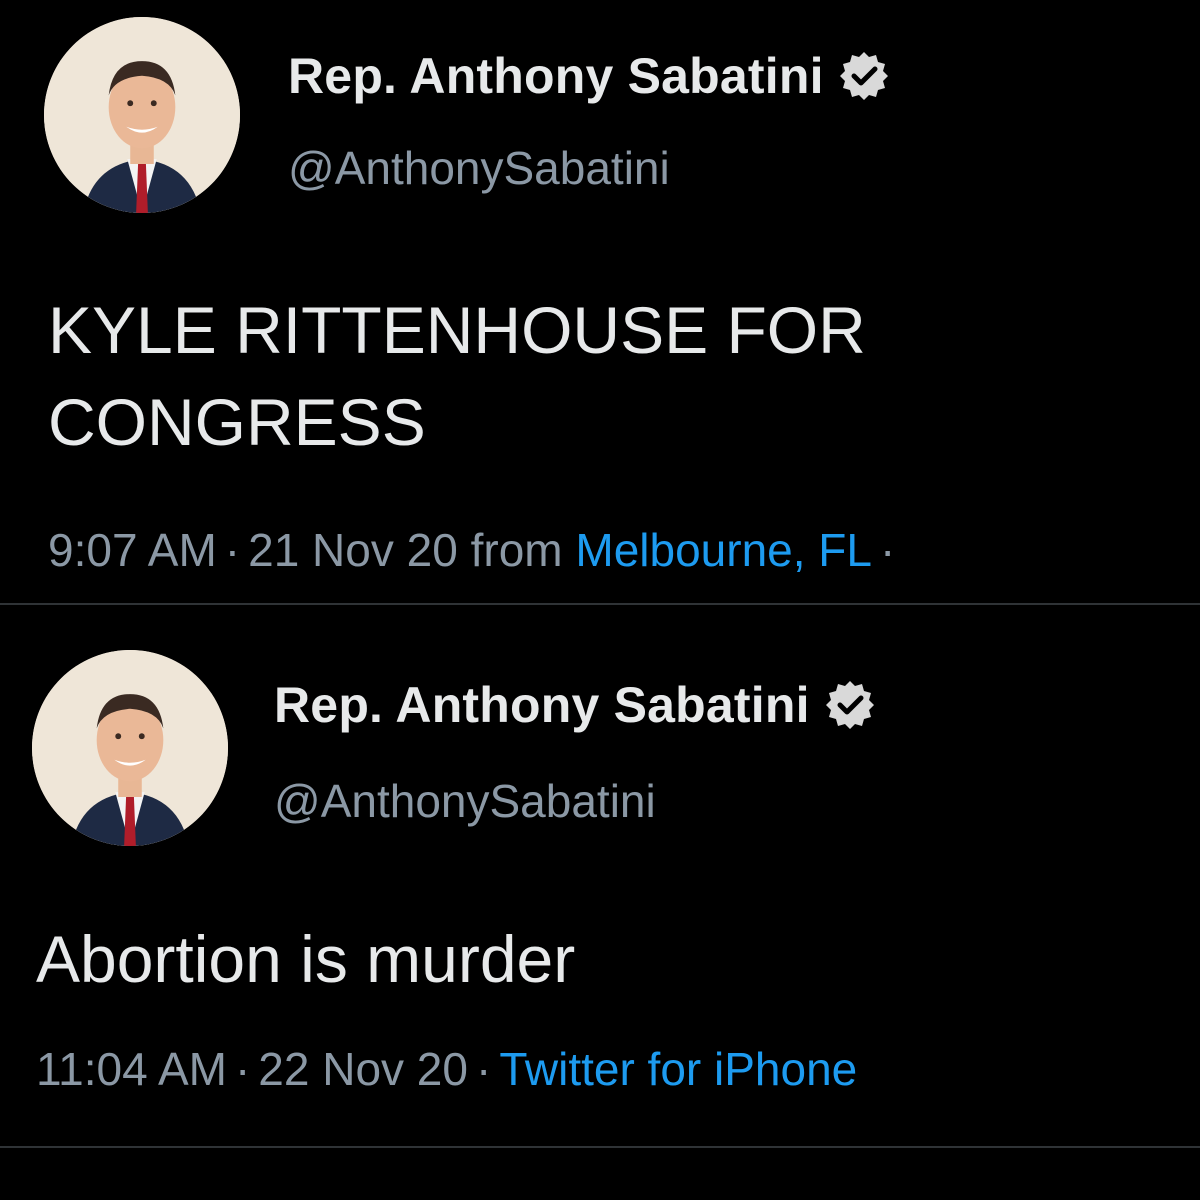 This screenshot has width=1200, height=1200. I want to click on tweet-text: KYLE RITTENHOUSE FOR CONGRESS, so click(457, 376).